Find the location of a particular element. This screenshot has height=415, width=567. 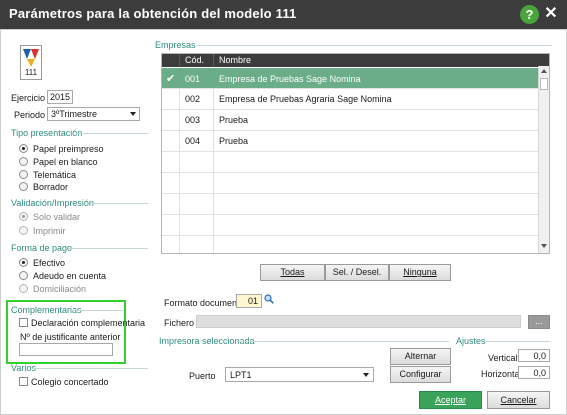

radio-adeudo-en-cuenta is located at coordinates (23, 275).